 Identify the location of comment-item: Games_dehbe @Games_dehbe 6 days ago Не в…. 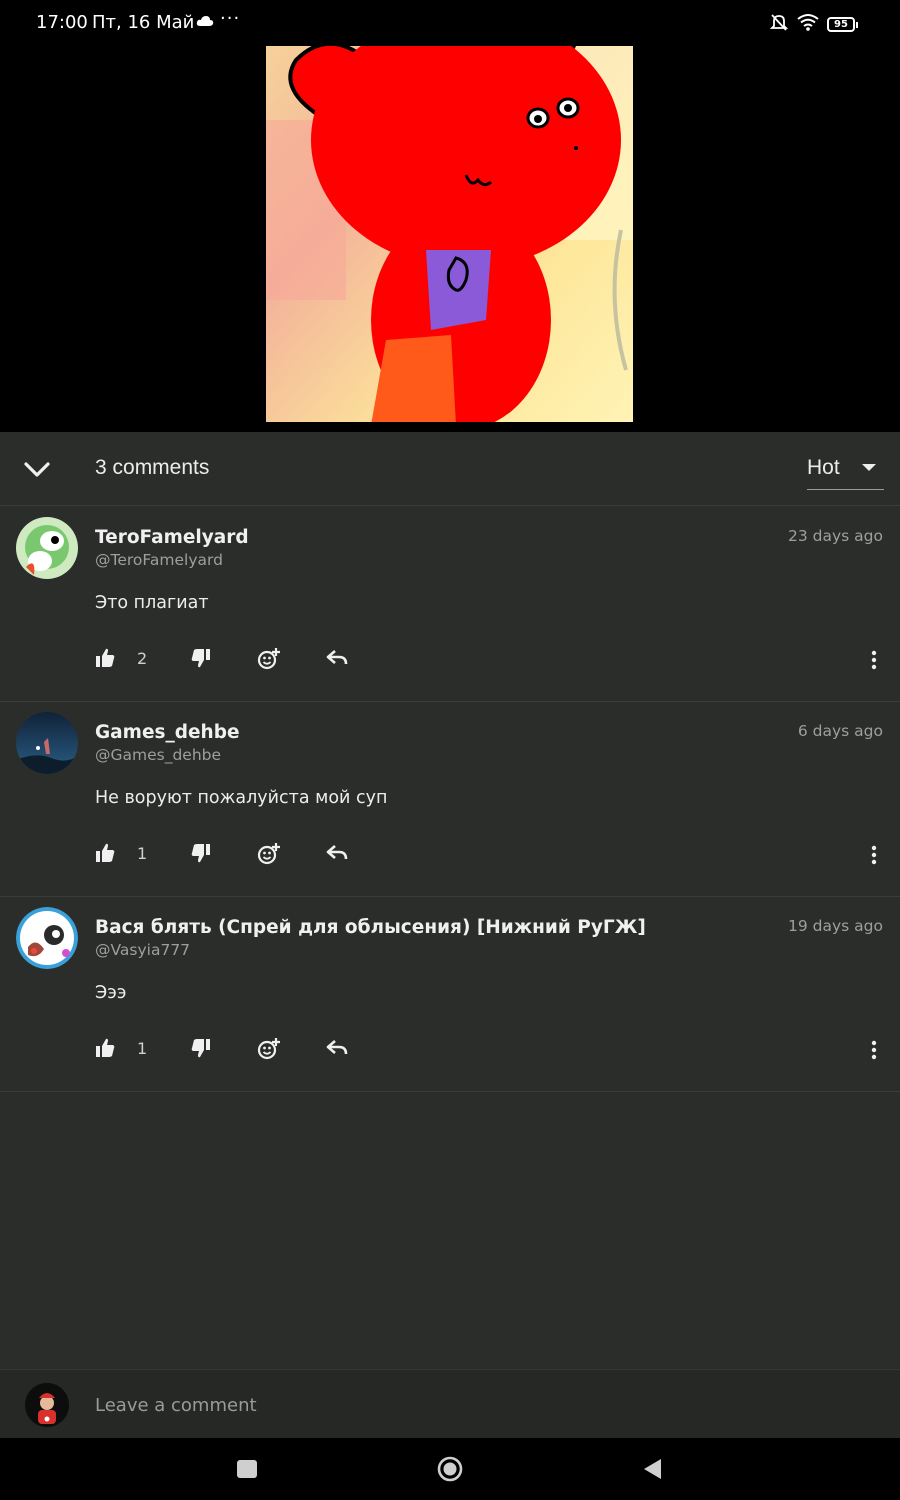
(450, 799).